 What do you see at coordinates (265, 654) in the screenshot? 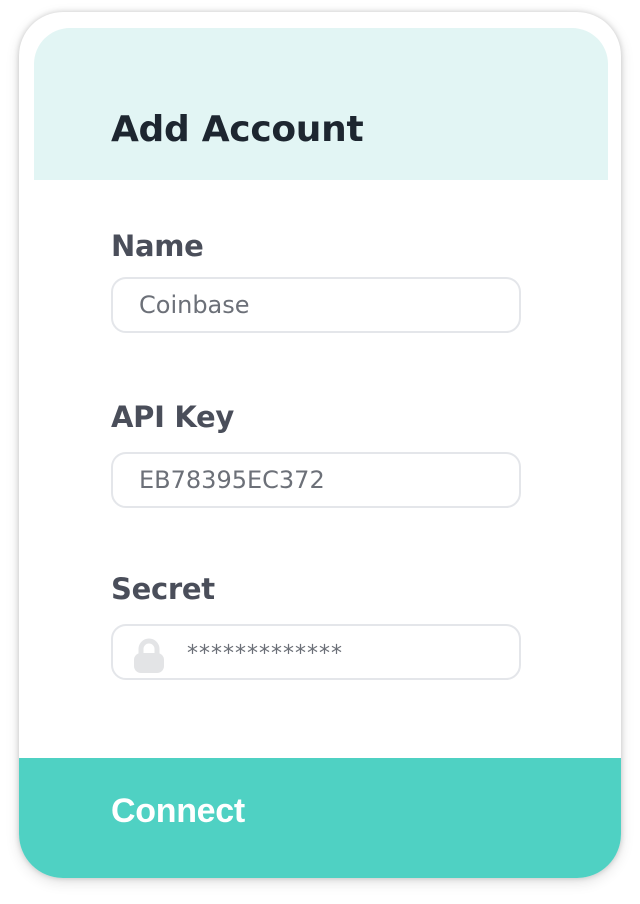
I see `secret-input-value: *************` at bounding box center [265, 654].